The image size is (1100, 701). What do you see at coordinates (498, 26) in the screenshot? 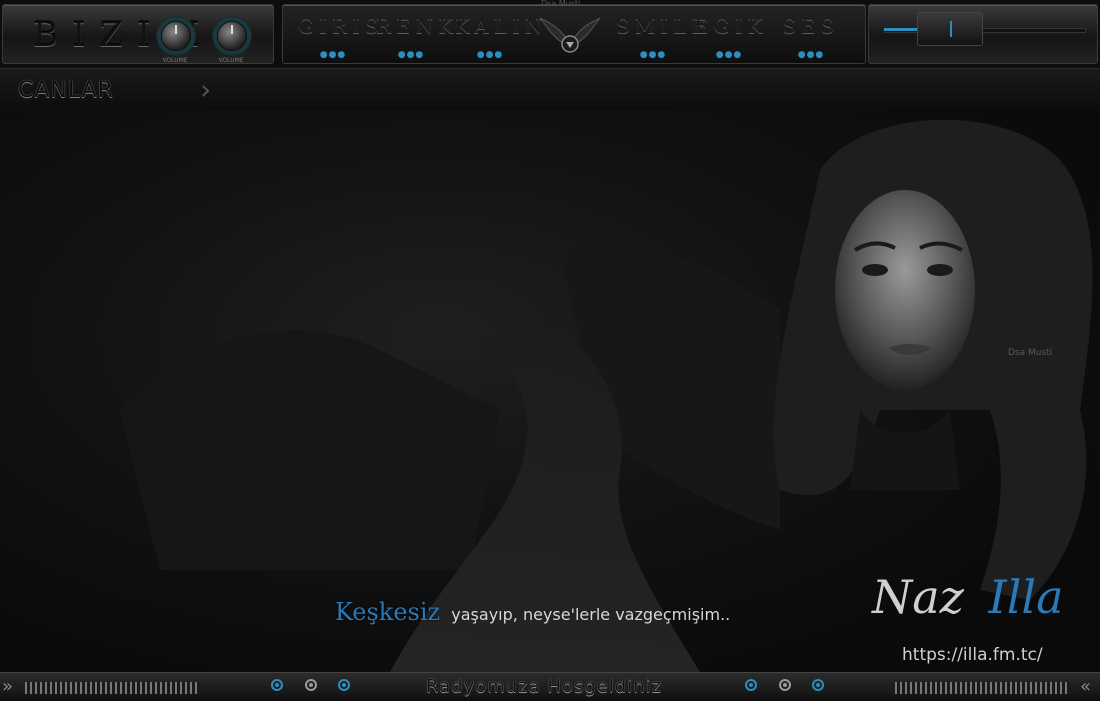
I see `menu-item-kalin: KALIN` at bounding box center [498, 26].